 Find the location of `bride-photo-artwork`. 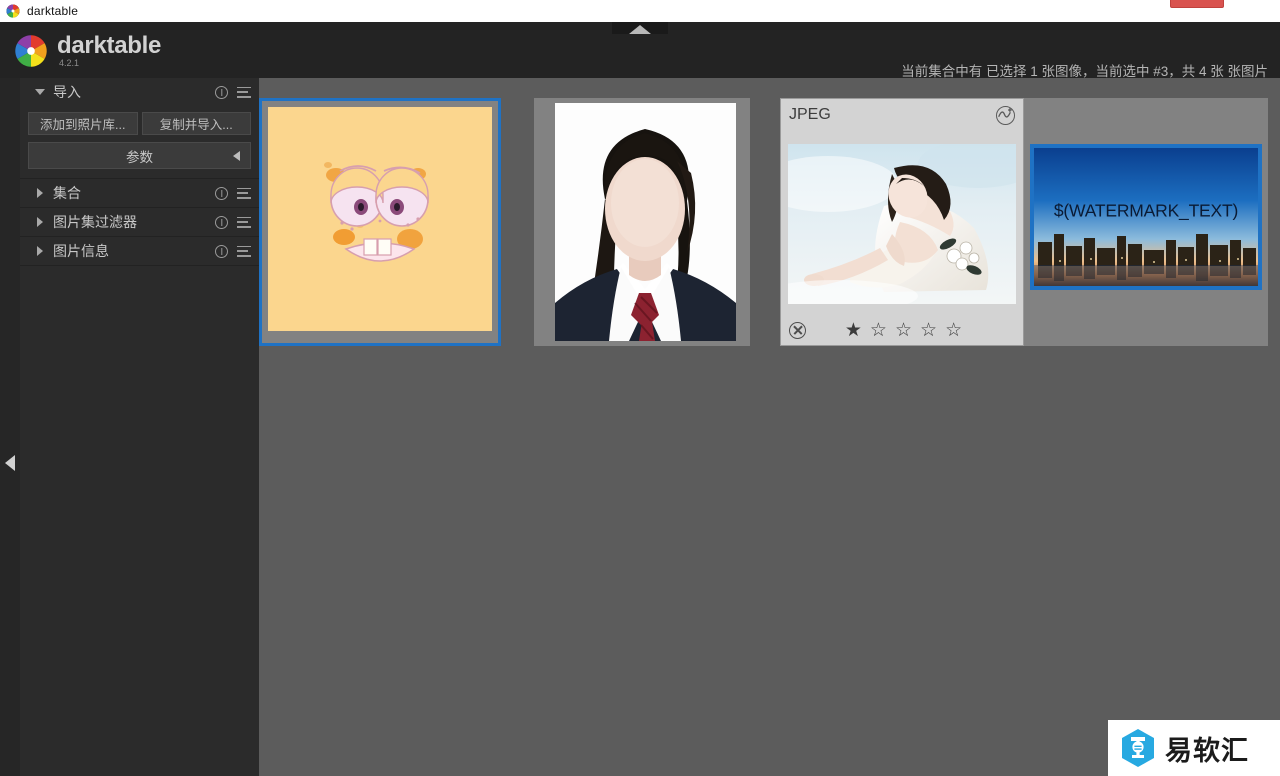

bride-photo-artwork is located at coordinates (902, 224).